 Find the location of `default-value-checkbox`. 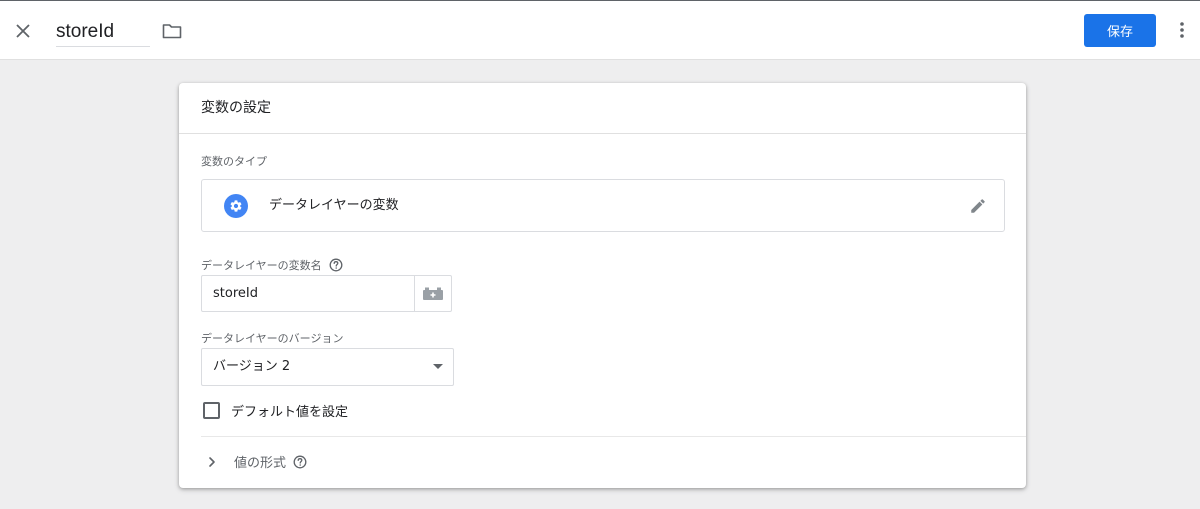

default-value-checkbox is located at coordinates (211, 410).